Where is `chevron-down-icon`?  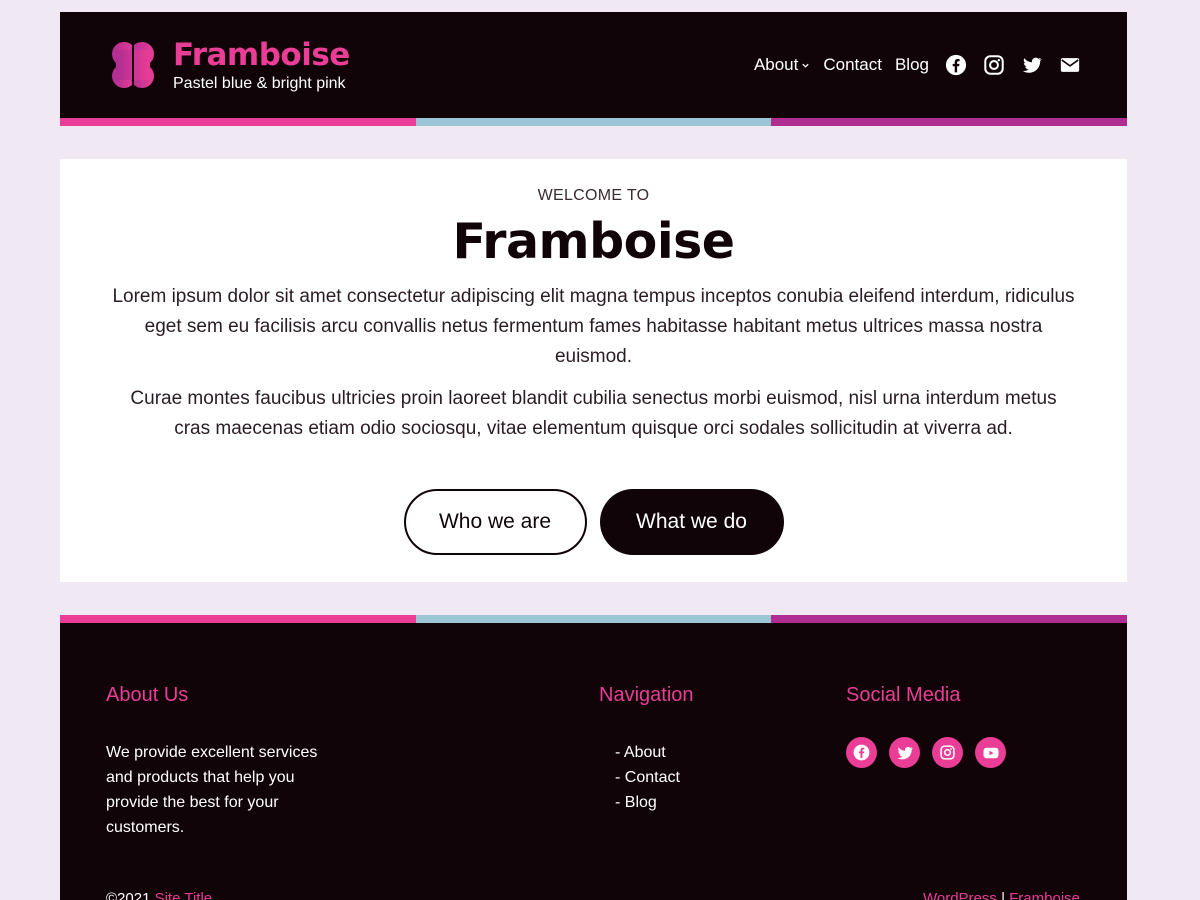
chevron-down-icon is located at coordinates (806, 65).